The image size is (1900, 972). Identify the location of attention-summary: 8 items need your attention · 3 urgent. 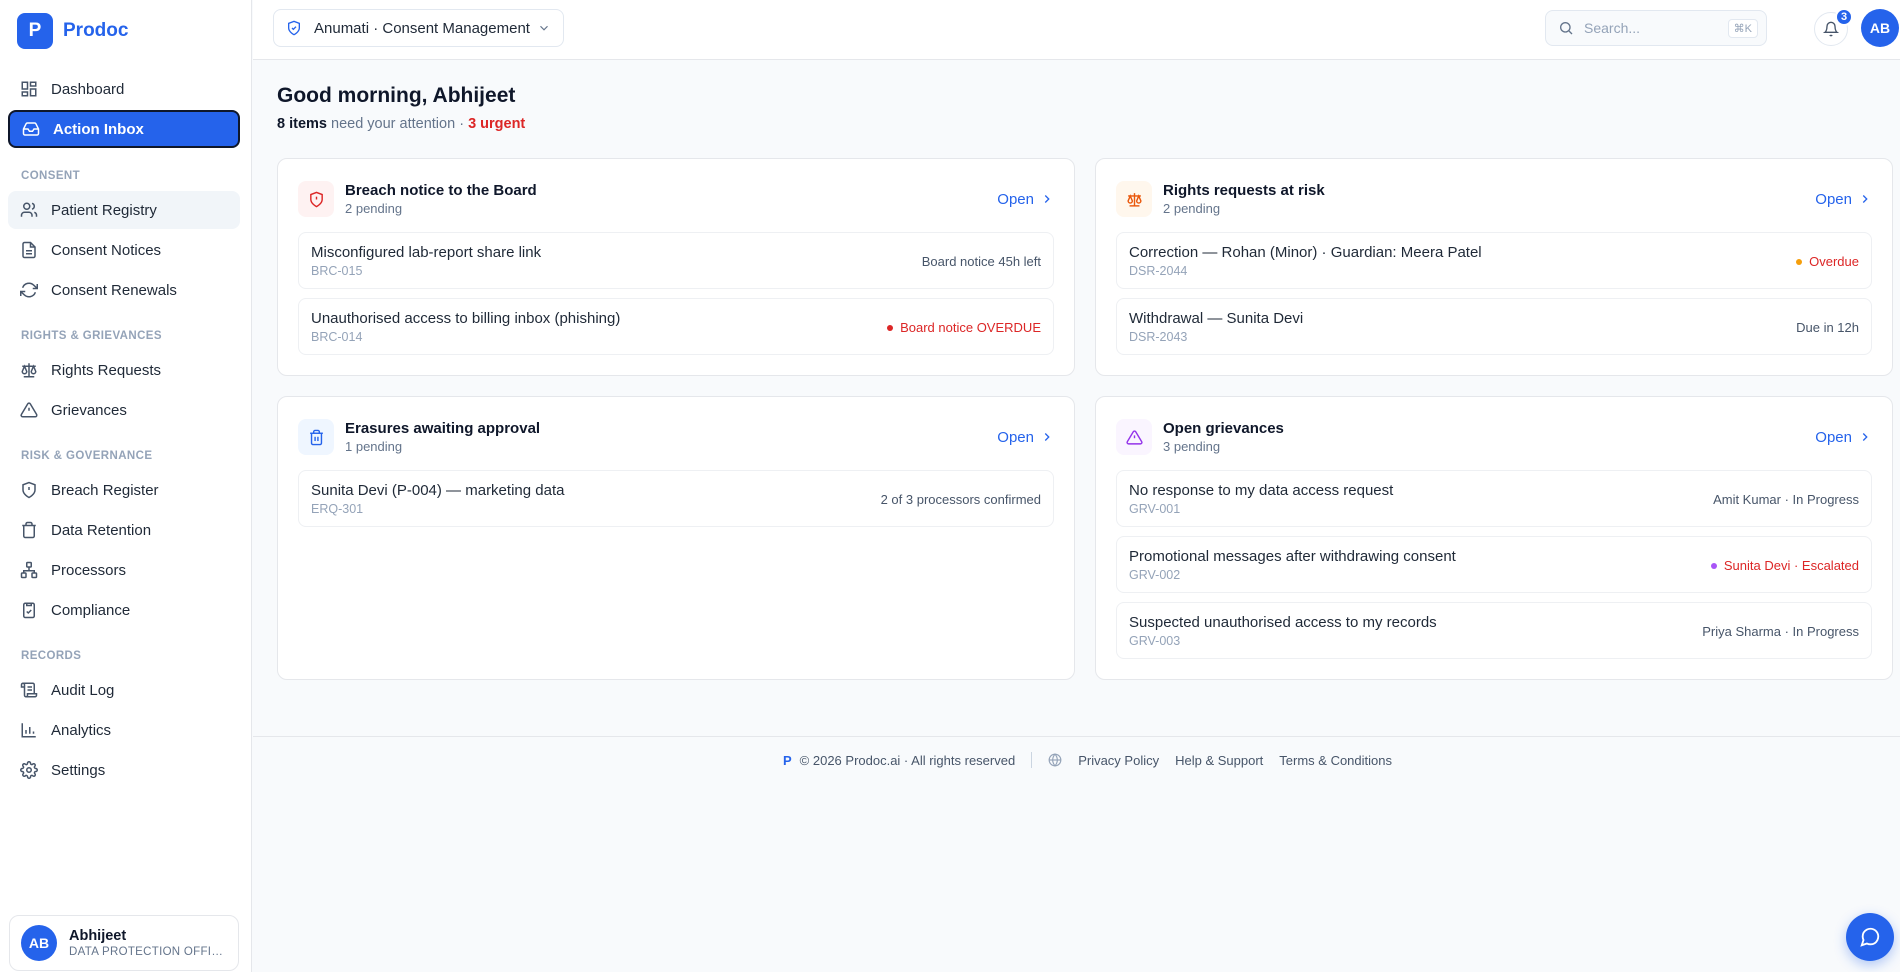
(401, 124).